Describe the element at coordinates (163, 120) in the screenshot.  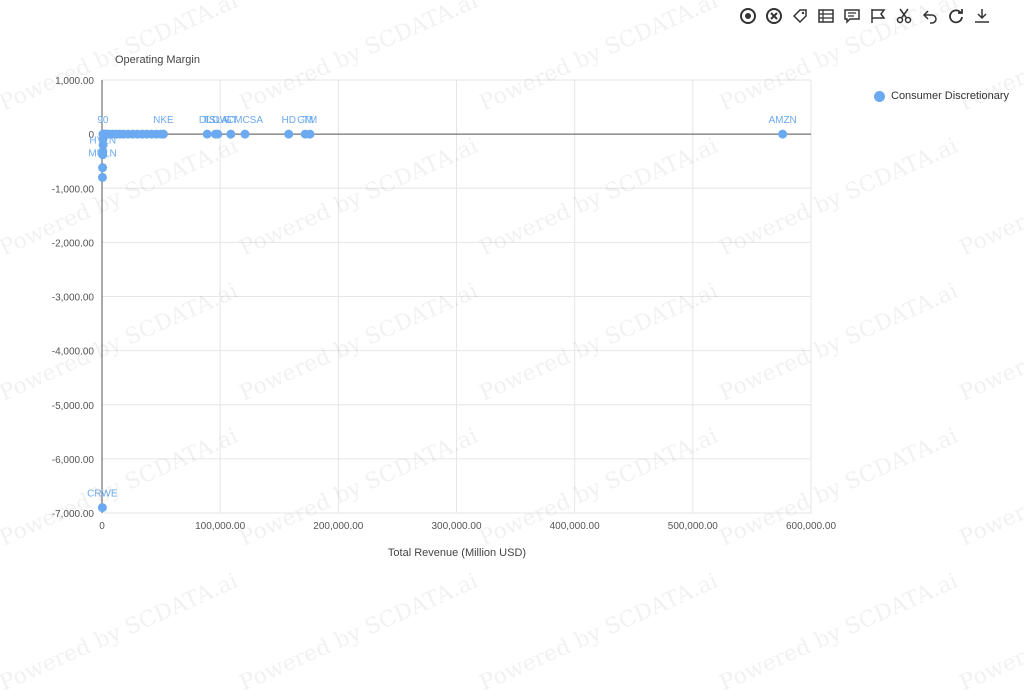
I see `data-label: NKE` at that location.